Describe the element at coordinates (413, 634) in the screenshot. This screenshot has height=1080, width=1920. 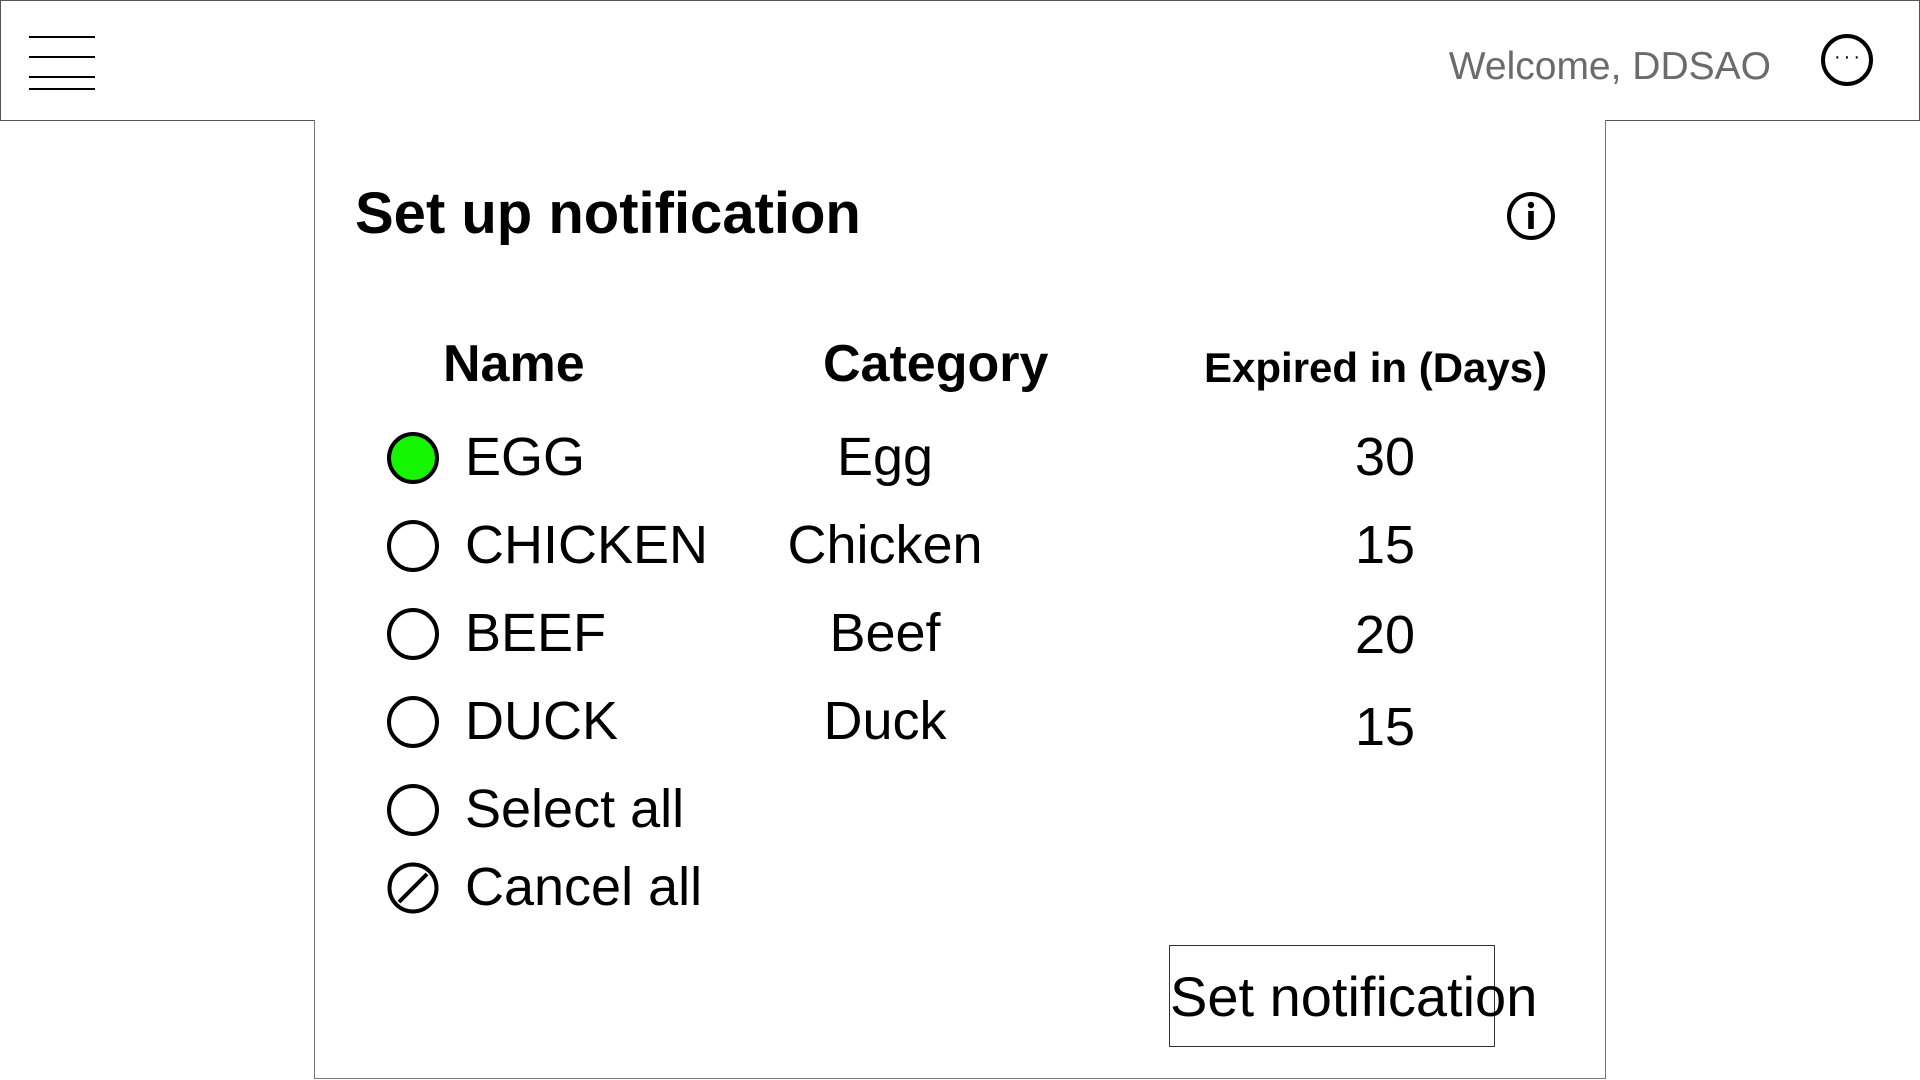
I see `radio-beef` at that location.